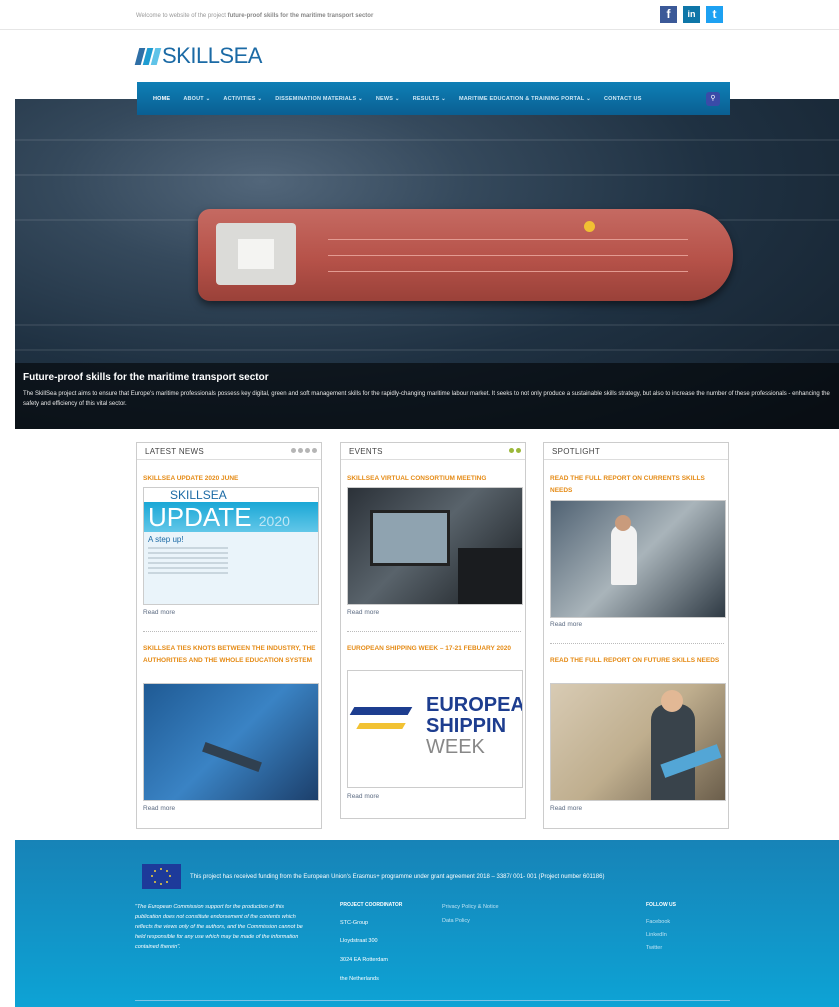 This screenshot has width=839, height=1007. Describe the element at coordinates (638, 559) in the screenshot. I see `ship-bridge-officer-thumbnail` at that location.